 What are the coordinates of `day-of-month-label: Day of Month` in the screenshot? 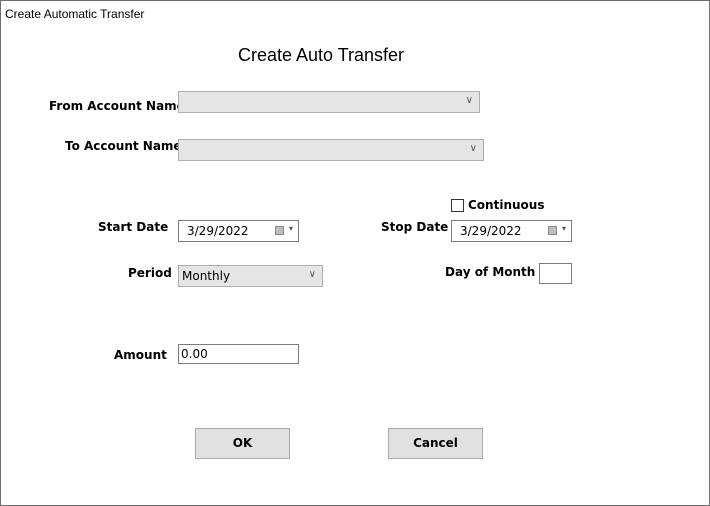 It's located at (490, 272).